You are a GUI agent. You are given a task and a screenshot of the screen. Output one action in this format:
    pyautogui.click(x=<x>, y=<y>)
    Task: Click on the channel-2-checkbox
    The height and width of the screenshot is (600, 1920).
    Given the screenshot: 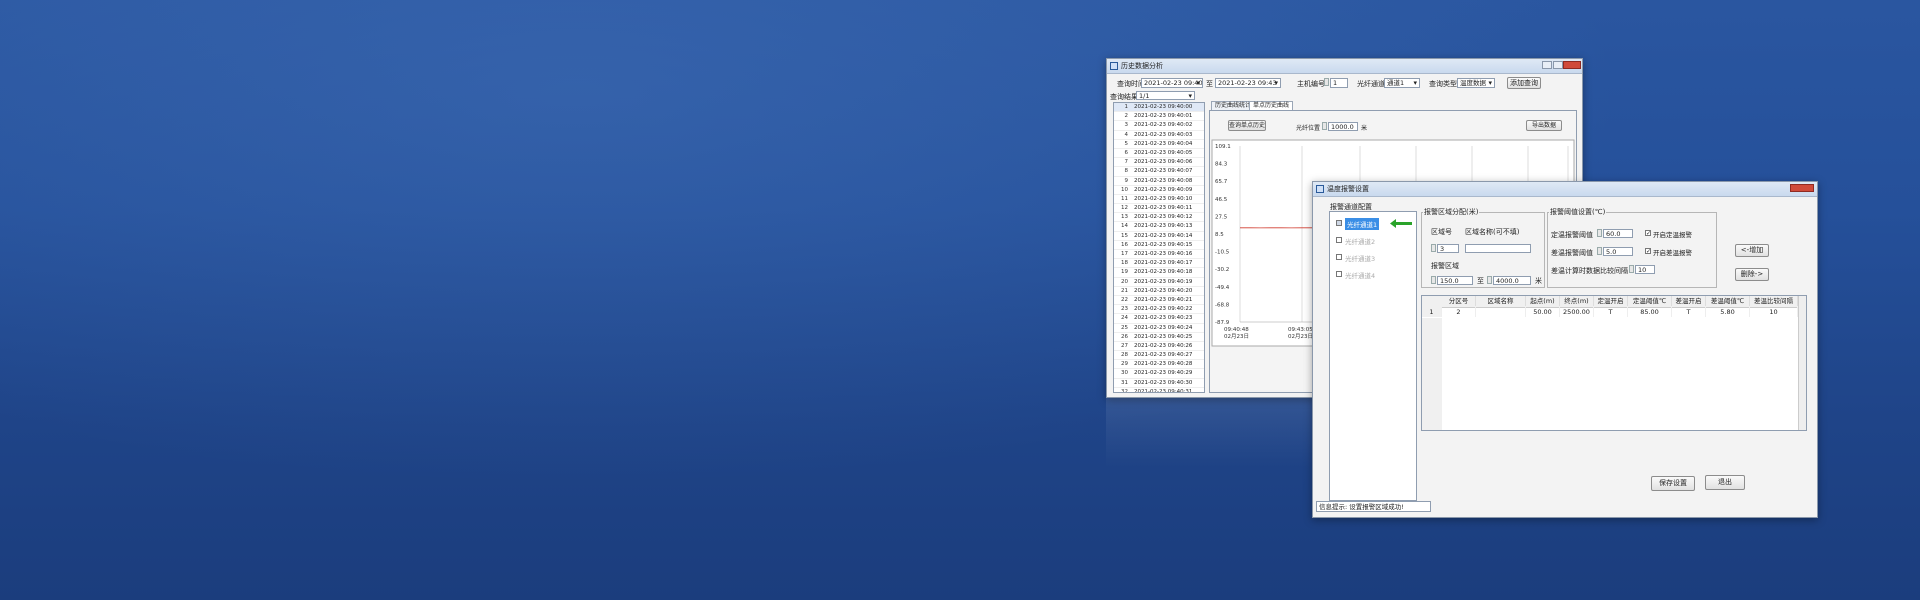 What is the action you would take?
    pyautogui.click(x=1339, y=240)
    